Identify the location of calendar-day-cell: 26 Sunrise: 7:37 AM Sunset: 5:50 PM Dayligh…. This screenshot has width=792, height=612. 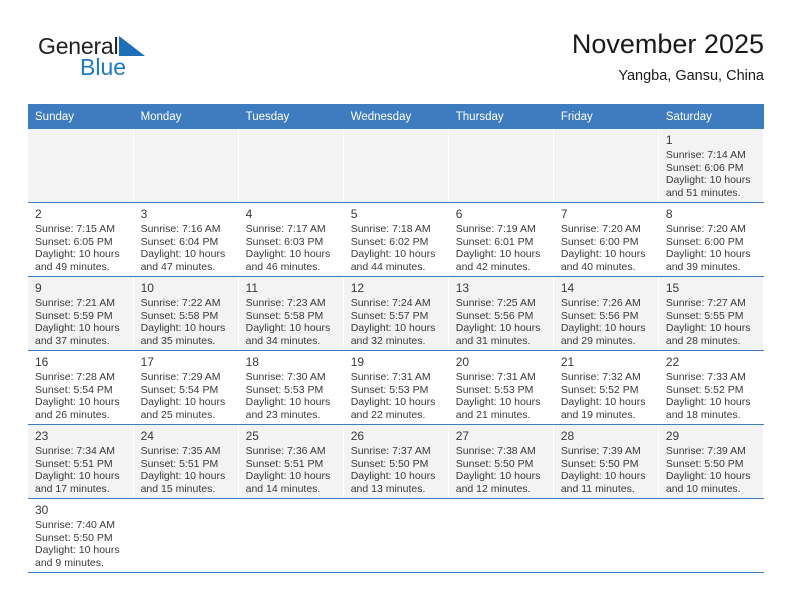
(396, 461).